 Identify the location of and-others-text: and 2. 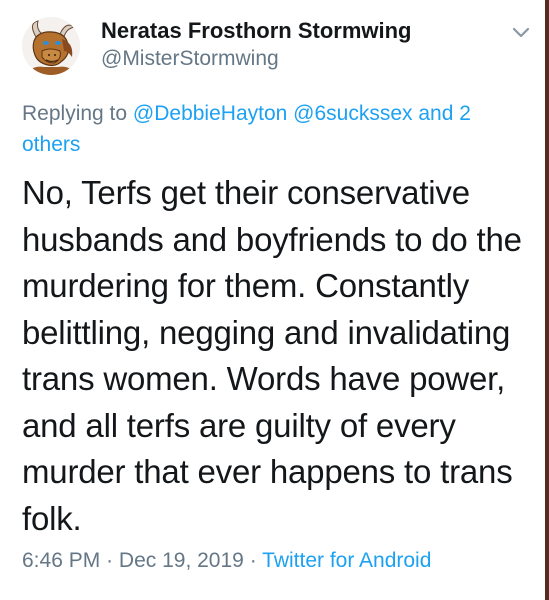
(444, 113).